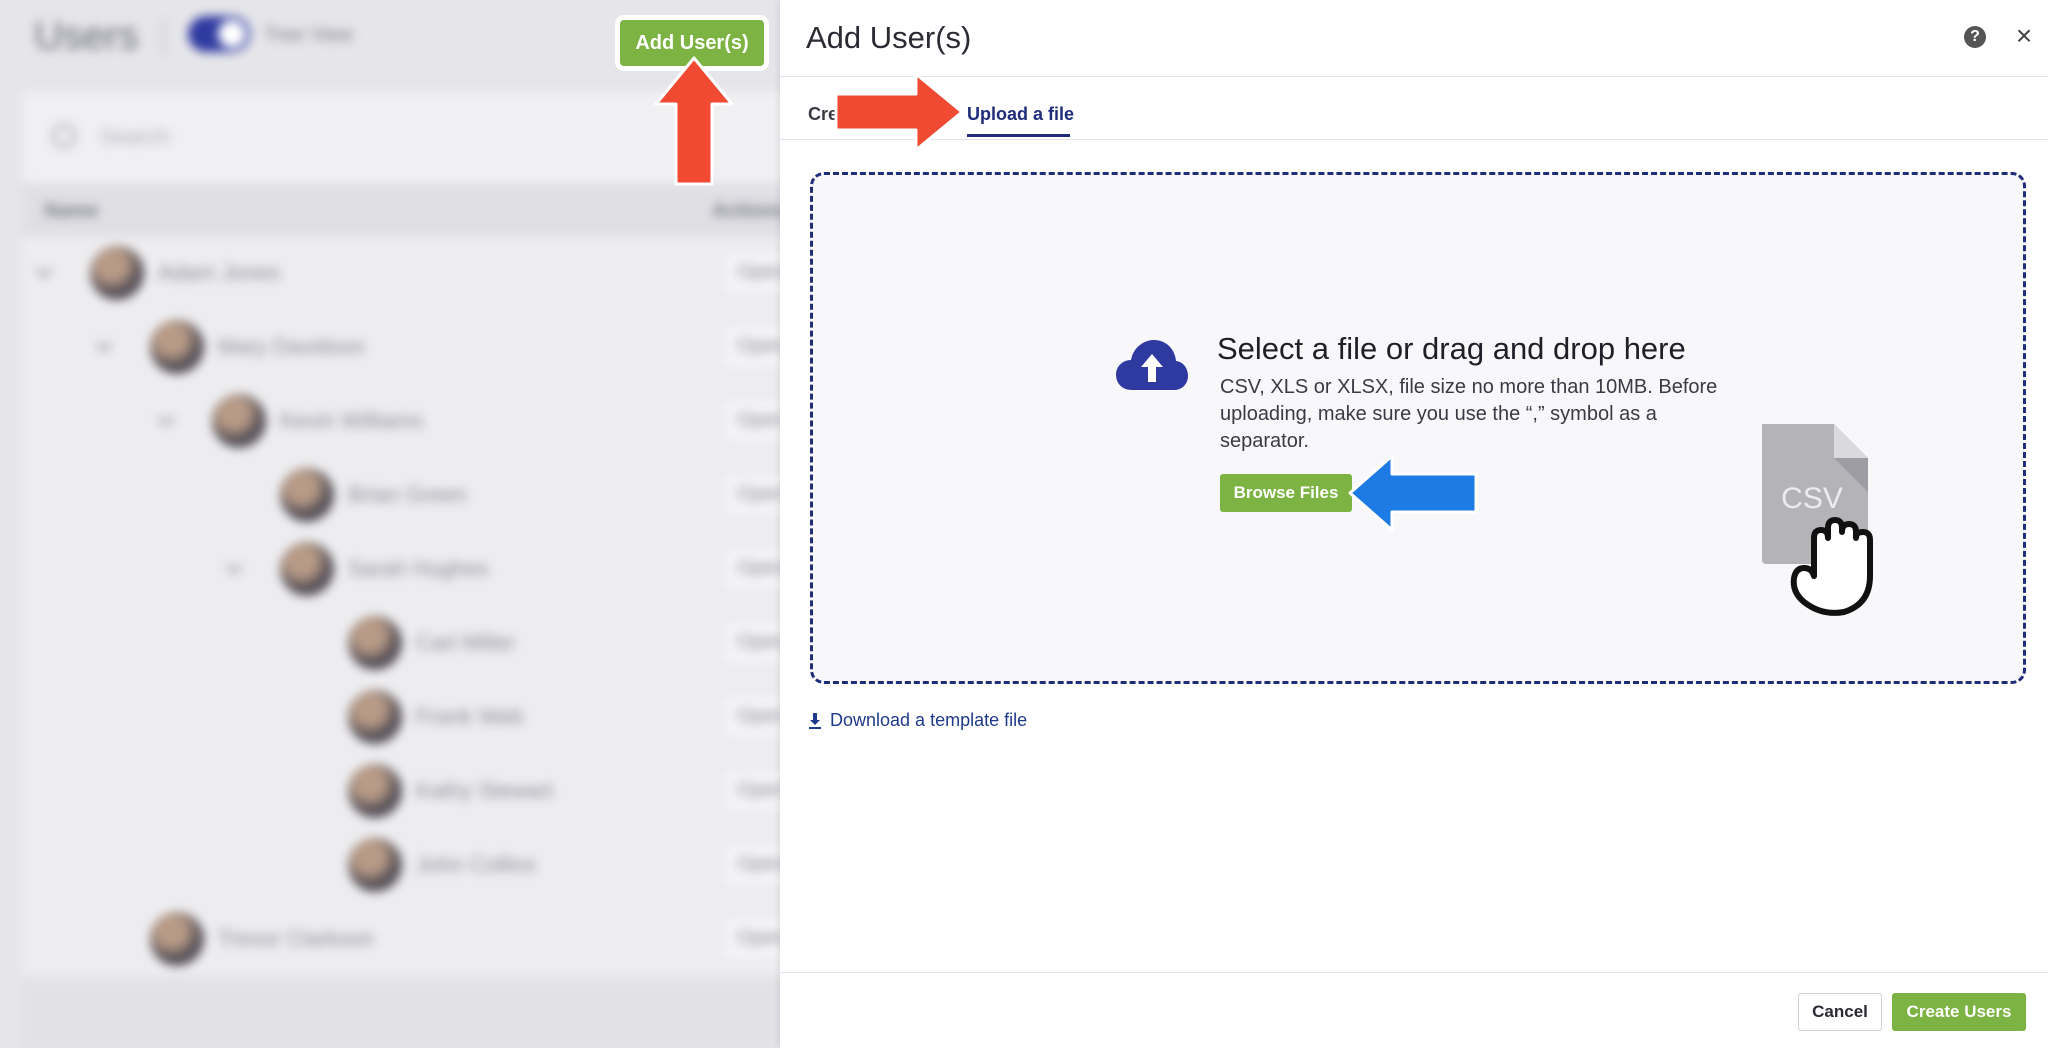 This screenshot has width=2048, height=1048. What do you see at coordinates (1286, 493) in the screenshot?
I see `browse-files-button: Browse Files` at bounding box center [1286, 493].